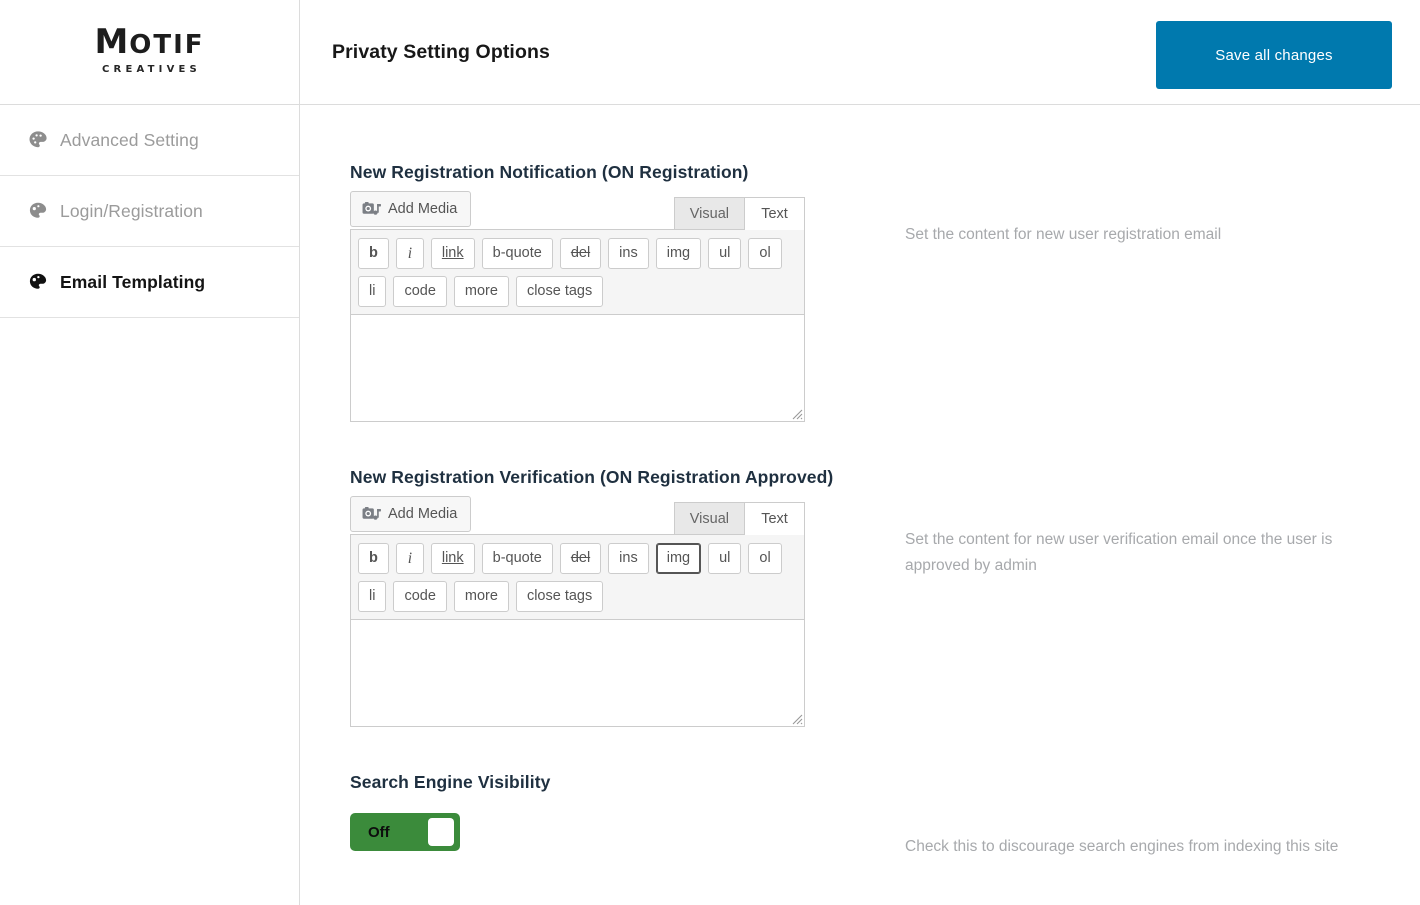 The height and width of the screenshot is (905, 1420). I want to click on sidebar-item-advanced-setting: Advanced Setting, so click(149, 140).